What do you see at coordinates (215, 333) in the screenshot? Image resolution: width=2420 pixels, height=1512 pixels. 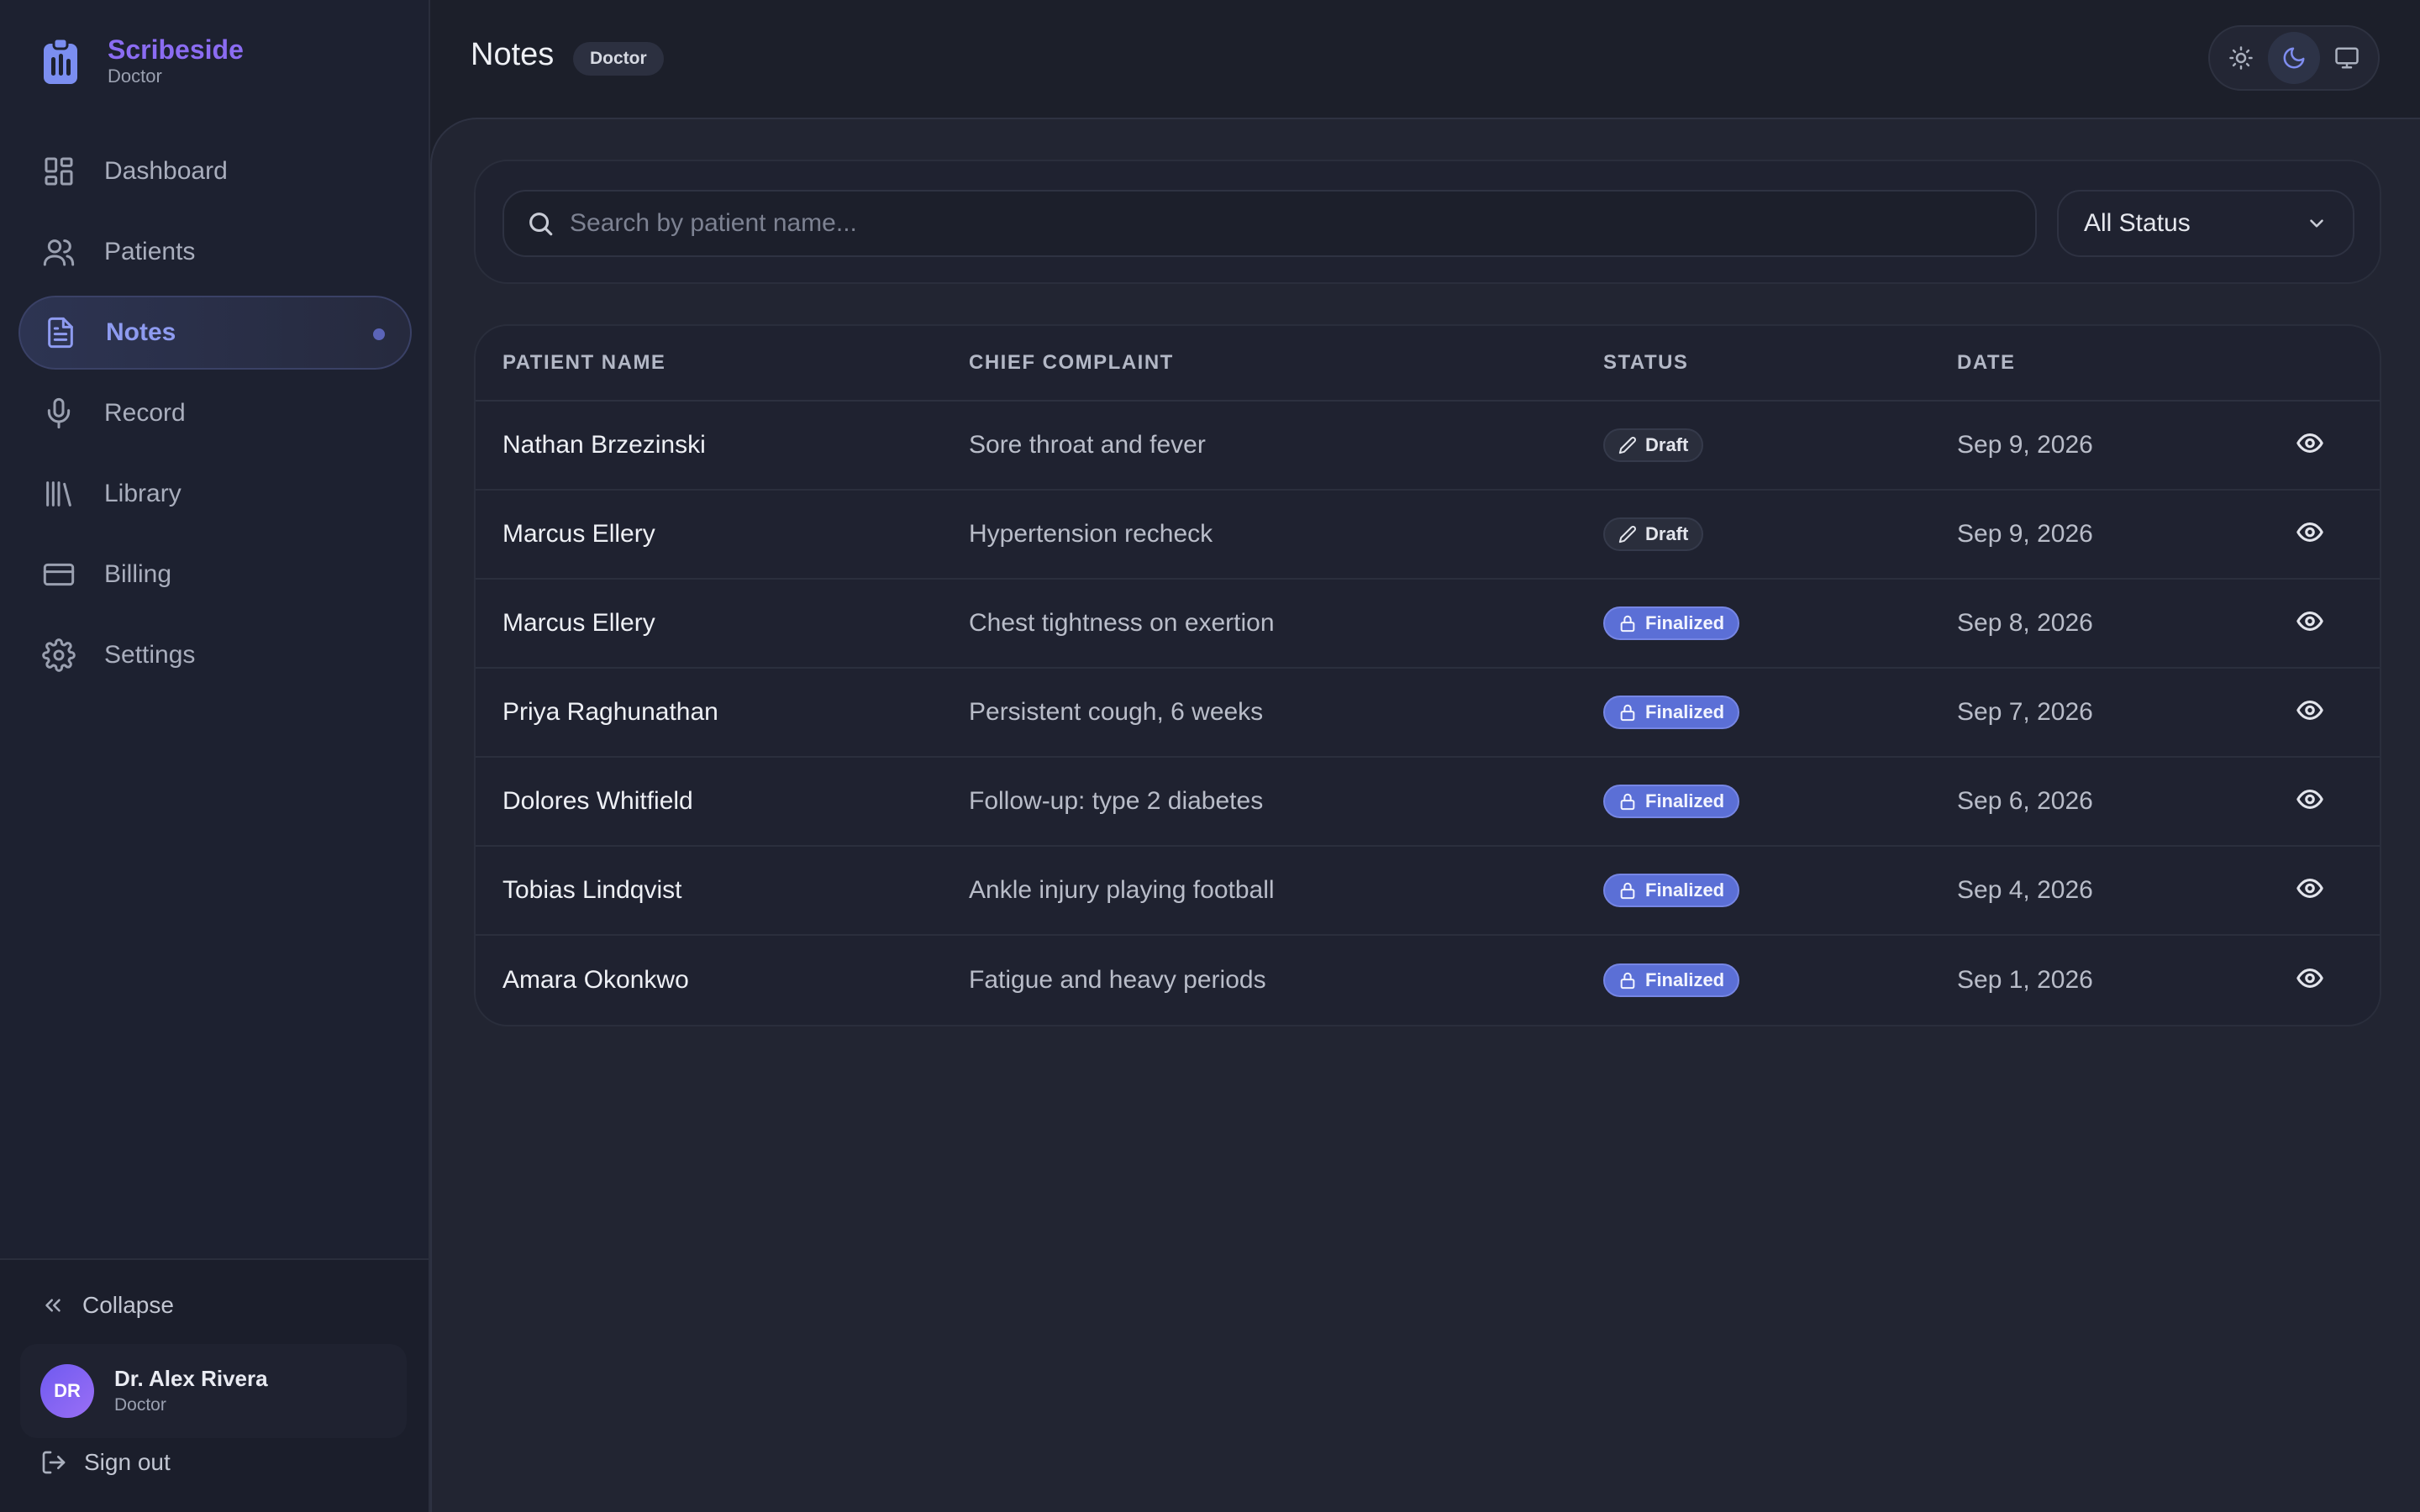 I see `sidebar-item-notes: Notes` at bounding box center [215, 333].